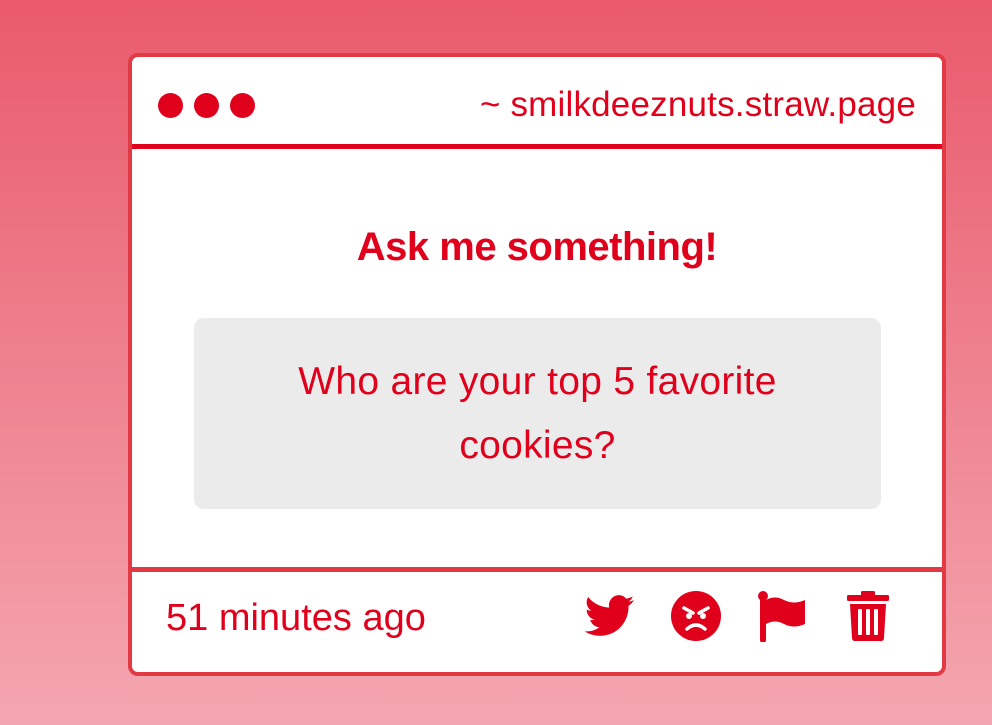 This screenshot has height=725, width=992. I want to click on action-bar, so click(739, 616).